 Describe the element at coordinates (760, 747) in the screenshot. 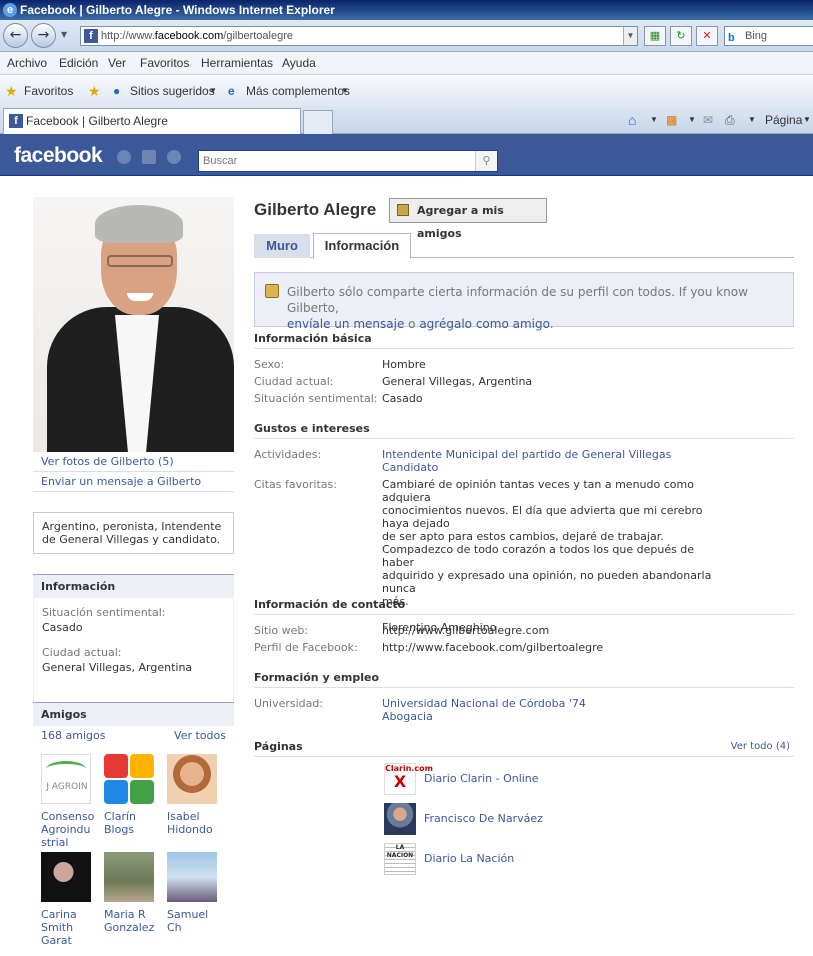

I see `see-all-pages-link: Ver todo (4)` at that location.